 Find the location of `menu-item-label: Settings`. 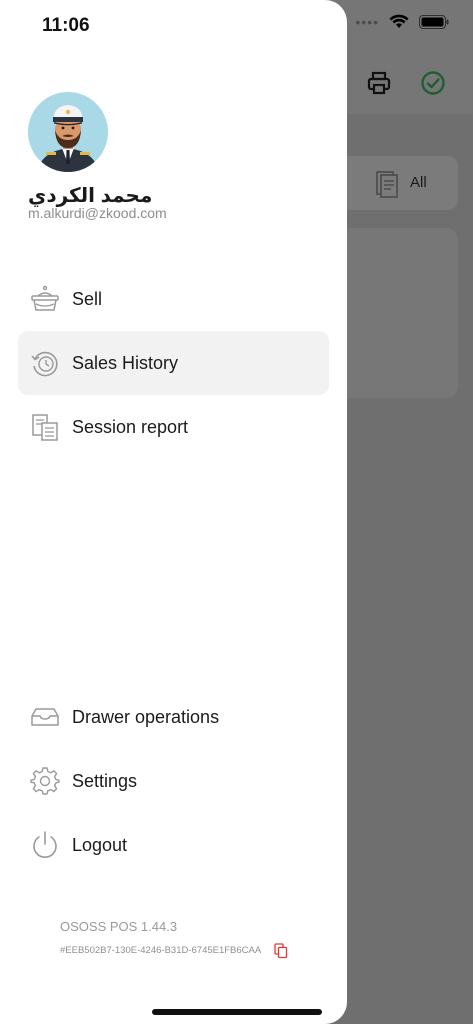

menu-item-label: Settings is located at coordinates (105, 780).